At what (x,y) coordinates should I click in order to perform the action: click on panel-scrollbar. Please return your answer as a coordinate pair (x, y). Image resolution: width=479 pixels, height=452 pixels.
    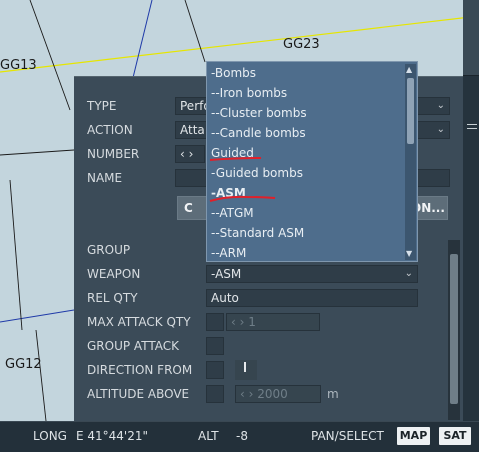
    Looking at the image, I should click on (454, 330).